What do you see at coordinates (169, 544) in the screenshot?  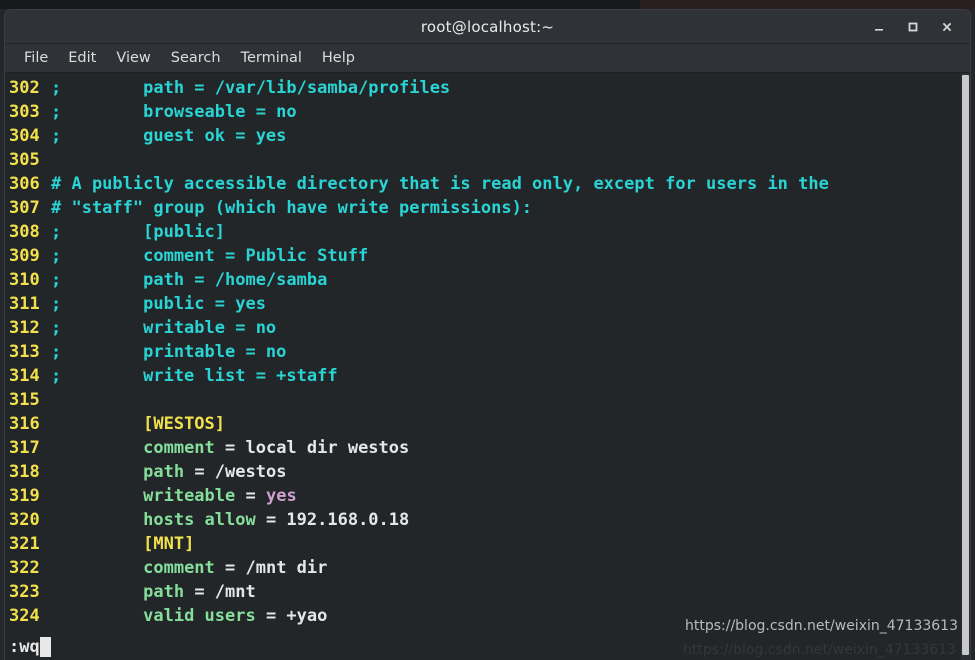 I see `line-text-segment: [MNT]` at bounding box center [169, 544].